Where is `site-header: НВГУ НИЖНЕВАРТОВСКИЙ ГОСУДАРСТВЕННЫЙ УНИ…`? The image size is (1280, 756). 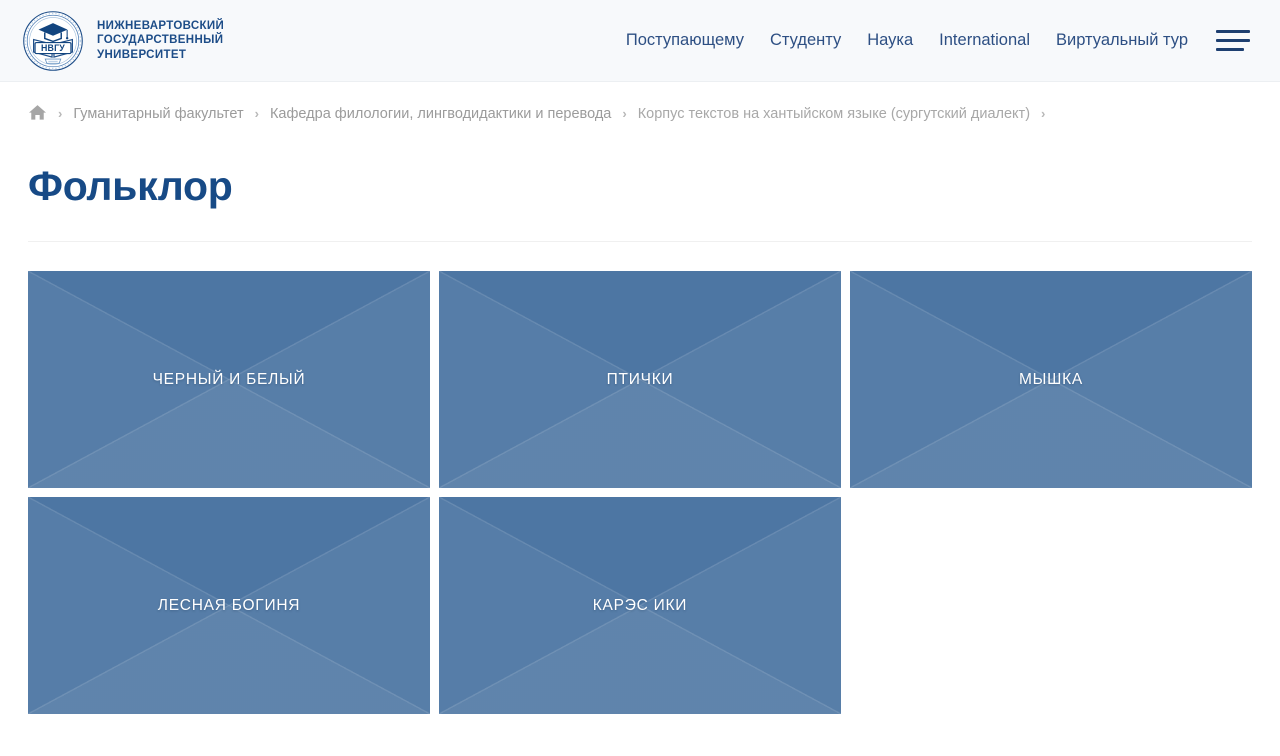 site-header: НВГУ НИЖНЕВАРТОВСКИЙ ГОСУДАРСТВЕННЫЙ УНИ… is located at coordinates (640, 41).